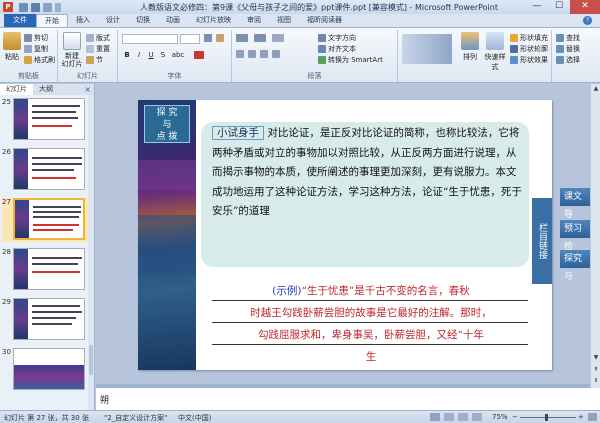 The height and width of the screenshot is (423, 600). I want to click on shape-outline-button: 形状轮廓, so click(529, 49).